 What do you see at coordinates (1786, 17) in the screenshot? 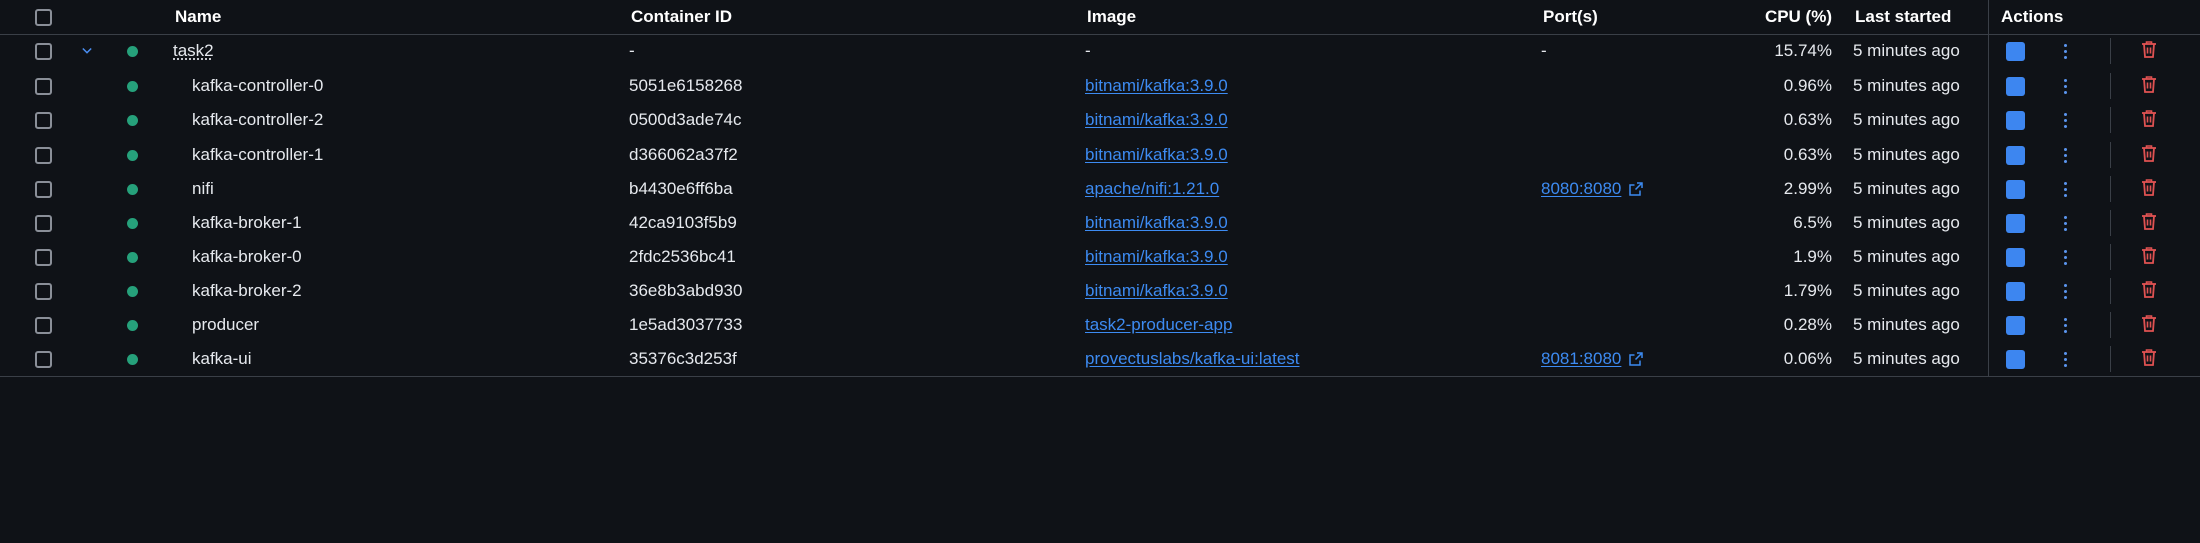
I see `header-cpu: CPU (%)` at bounding box center [1786, 17].